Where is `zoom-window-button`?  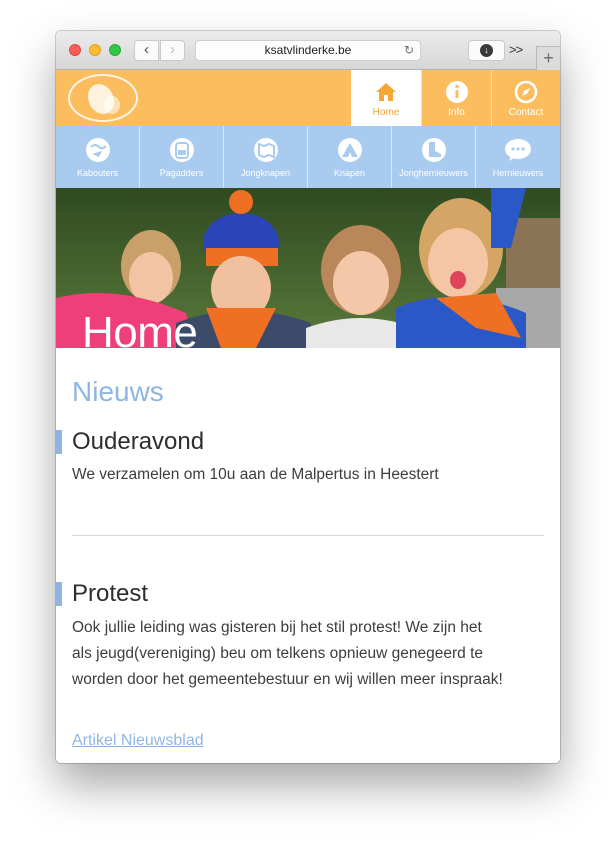 zoom-window-button is located at coordinates (115, 50).